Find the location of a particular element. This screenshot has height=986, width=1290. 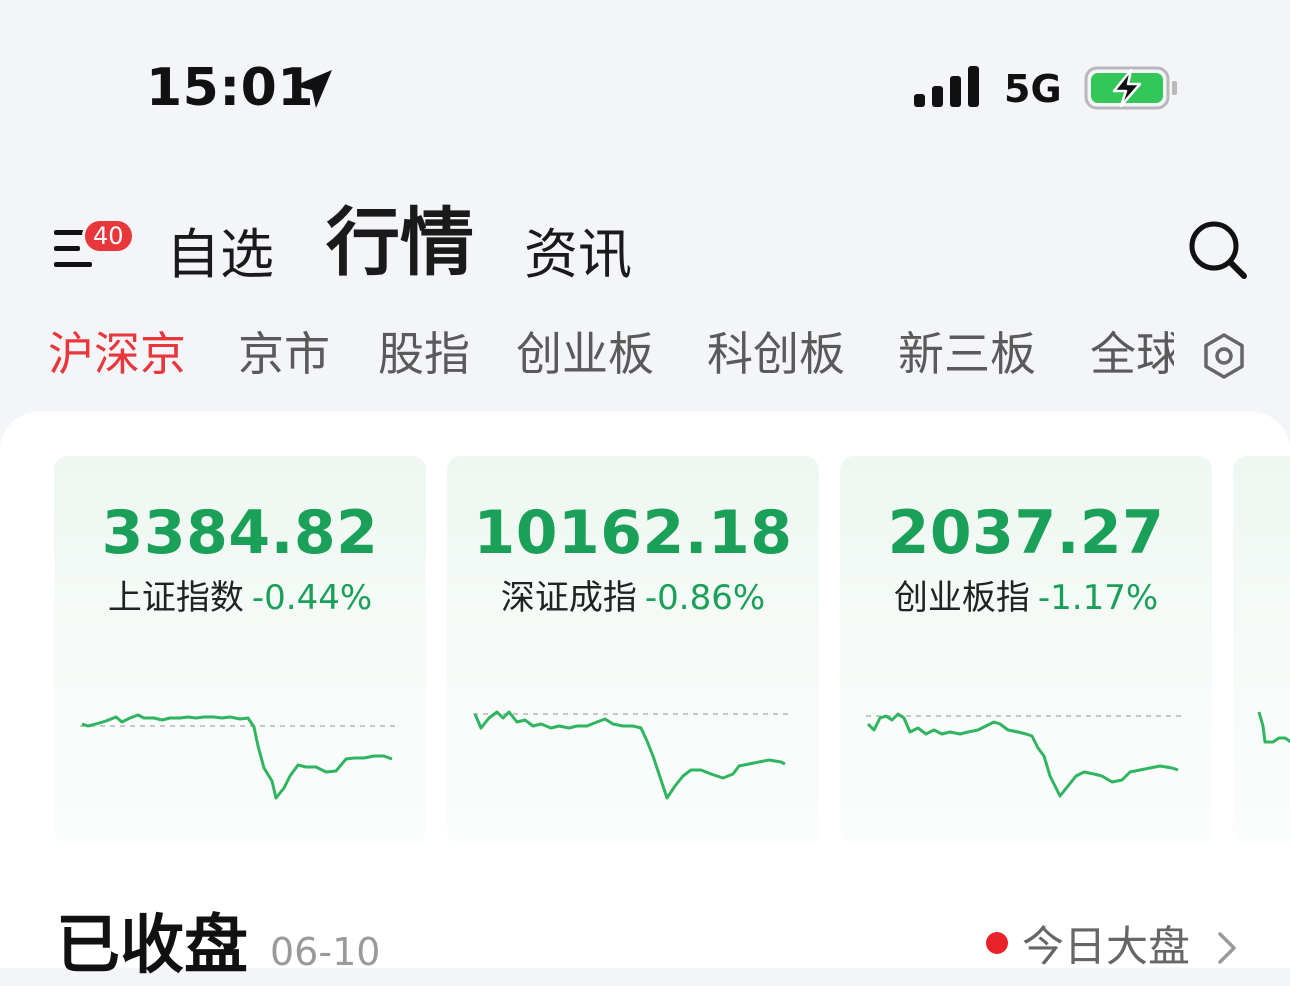

index-card-chinext: 2037.27 创业板指 -1.17% is located at coordinates (1026, 650).